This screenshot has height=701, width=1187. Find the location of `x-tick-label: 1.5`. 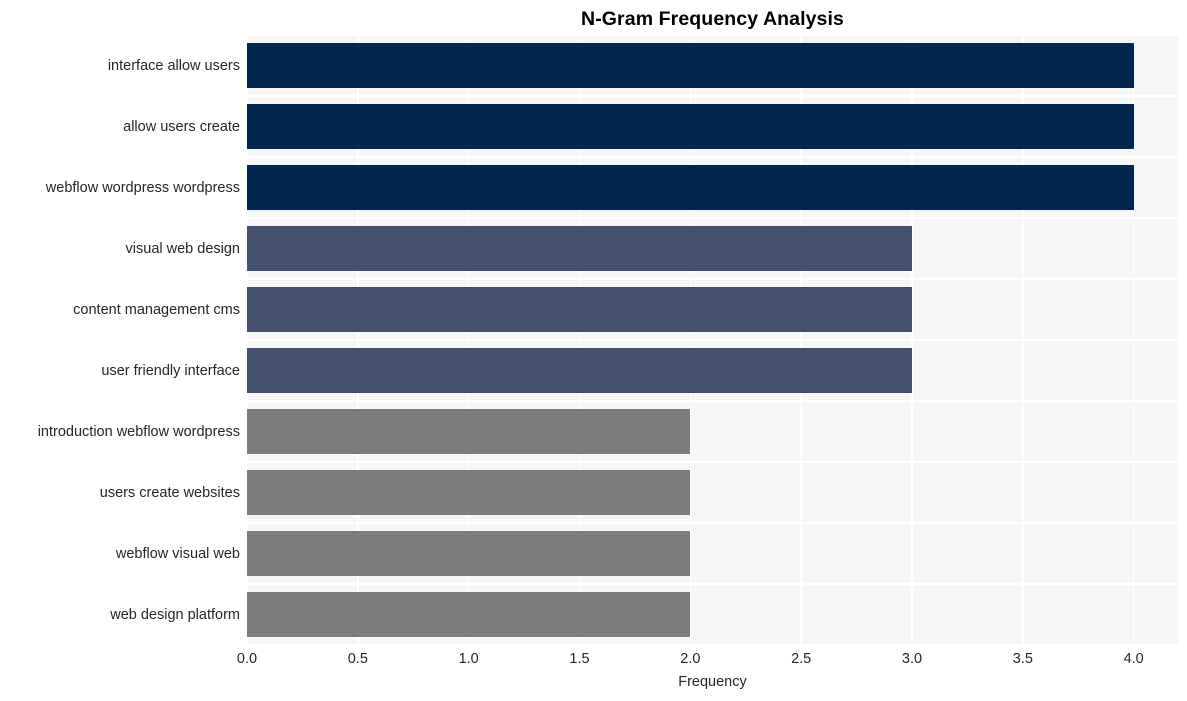

x-tick-label: 1.5 is located at coordinates (579, 659).